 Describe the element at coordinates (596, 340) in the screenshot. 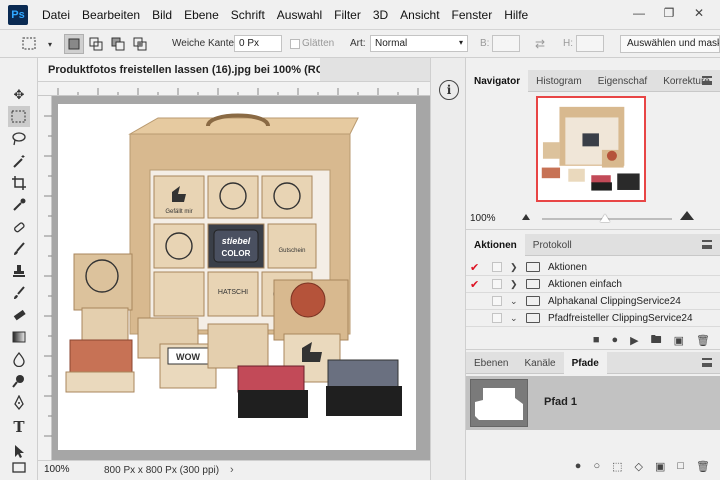

I see `stop-icon: ■` at that location.